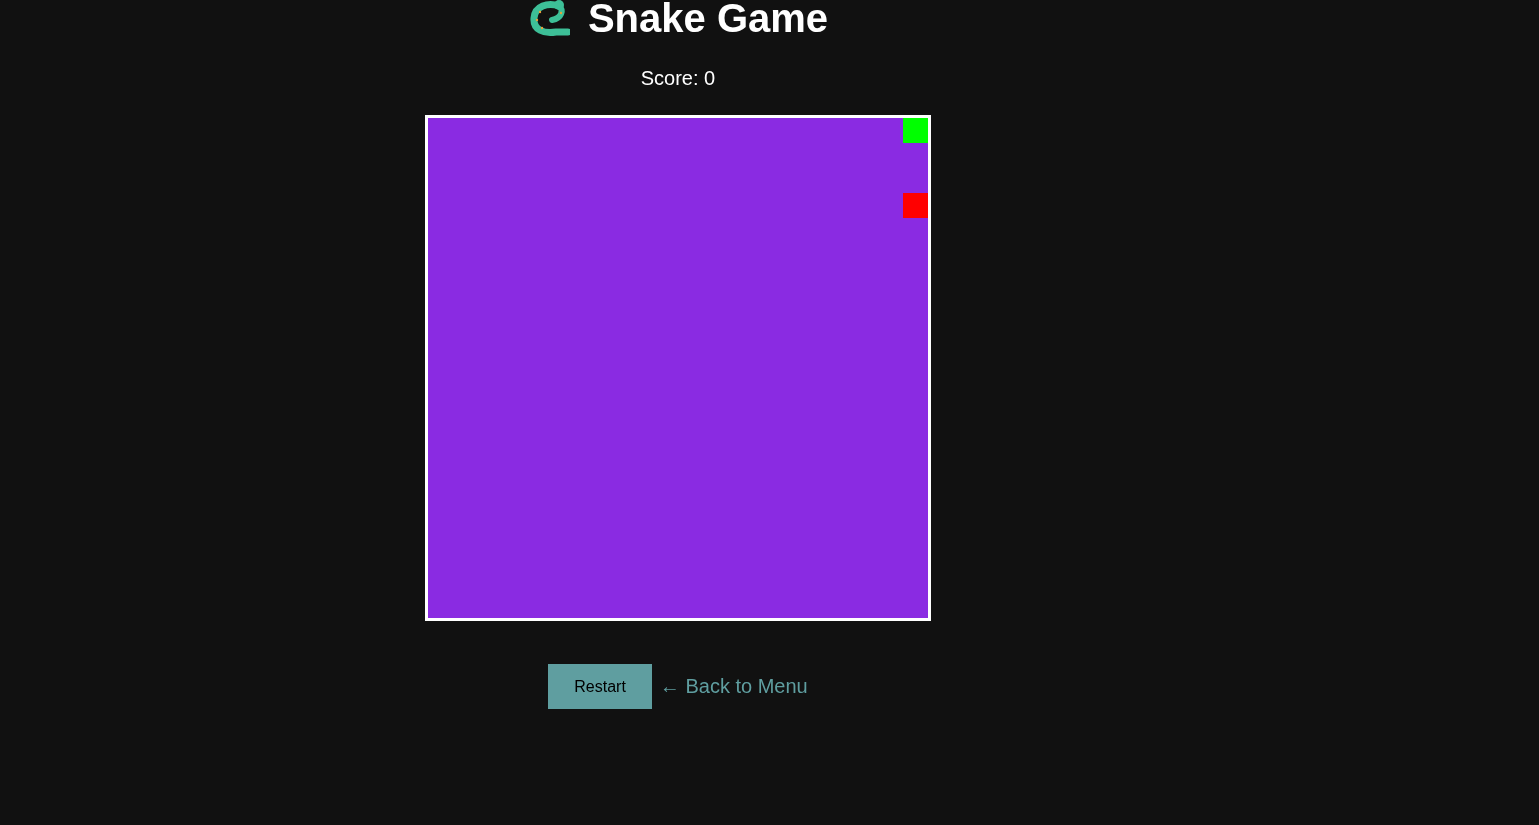 This screenshot has width=1539, height=825. I want to click on score-text: Score: 0, so click(678, 78).